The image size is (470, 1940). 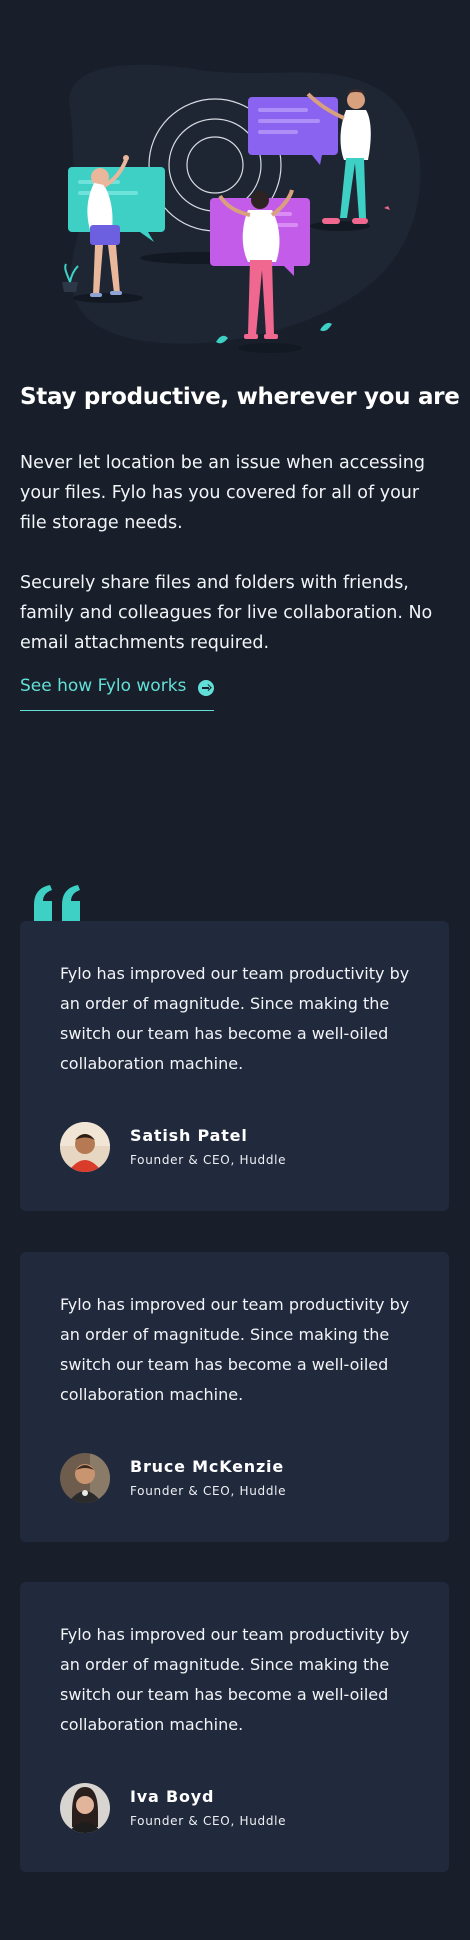 What do you see at coordinates (189, 1135) in the screenshot?
I see `testimonial-name: Satish Patel` at bounding box center [189, 1135].